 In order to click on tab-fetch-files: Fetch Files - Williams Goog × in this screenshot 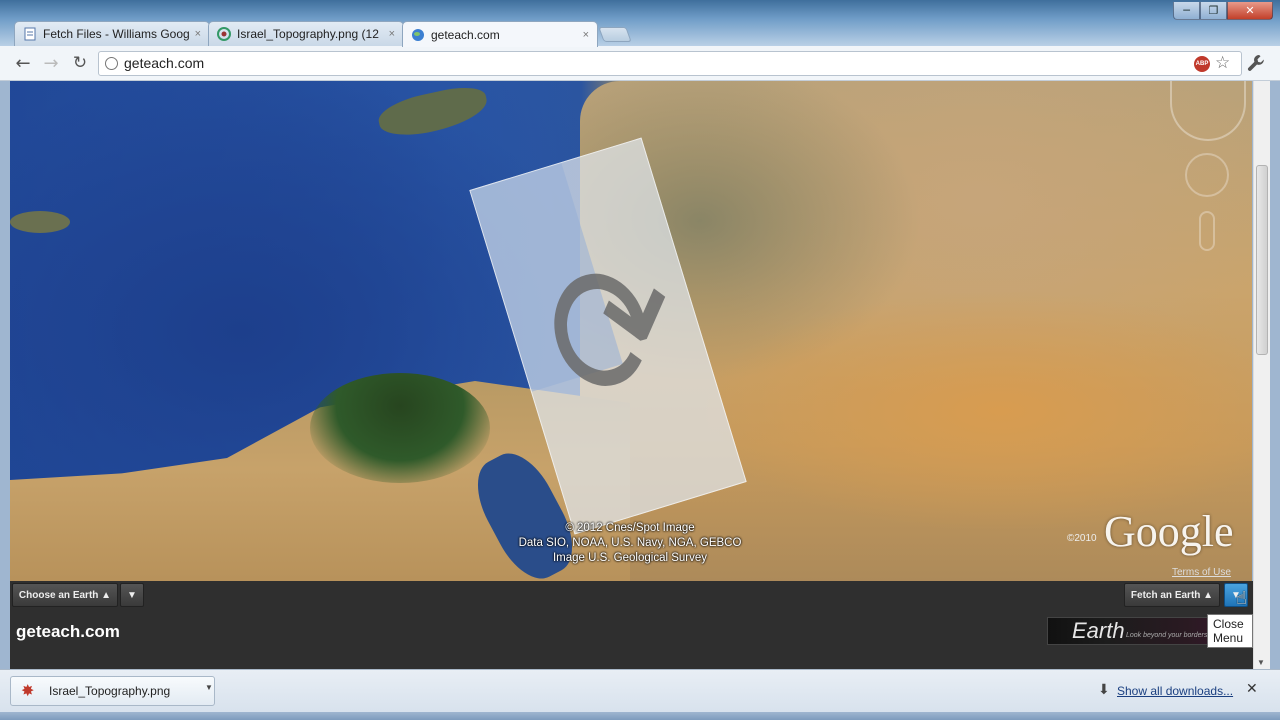, I will do `click(112, 33)`.